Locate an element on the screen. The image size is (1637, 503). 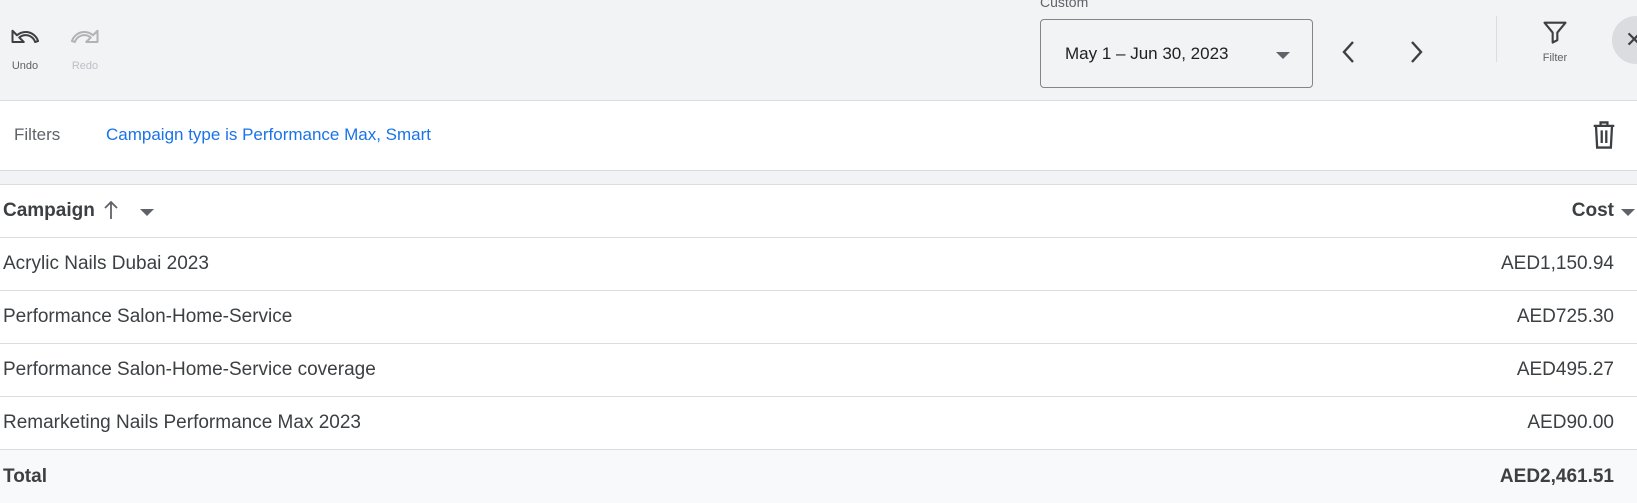
sort-ascending-icon is located at coordinates (111, 210).